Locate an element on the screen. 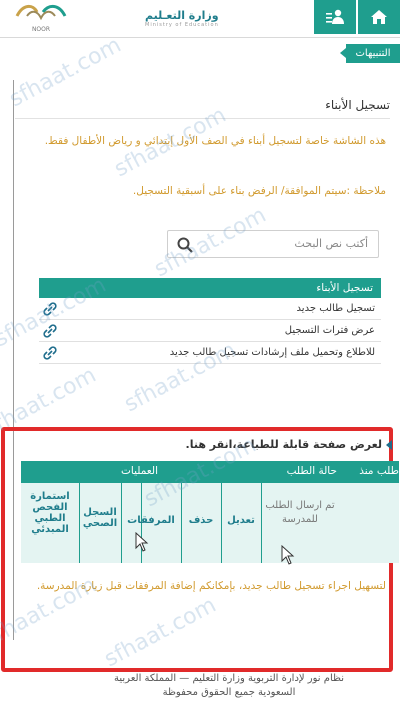  footer-line: السعودية جميع الحقوق محفوظة is located at coordinates (230, 692).